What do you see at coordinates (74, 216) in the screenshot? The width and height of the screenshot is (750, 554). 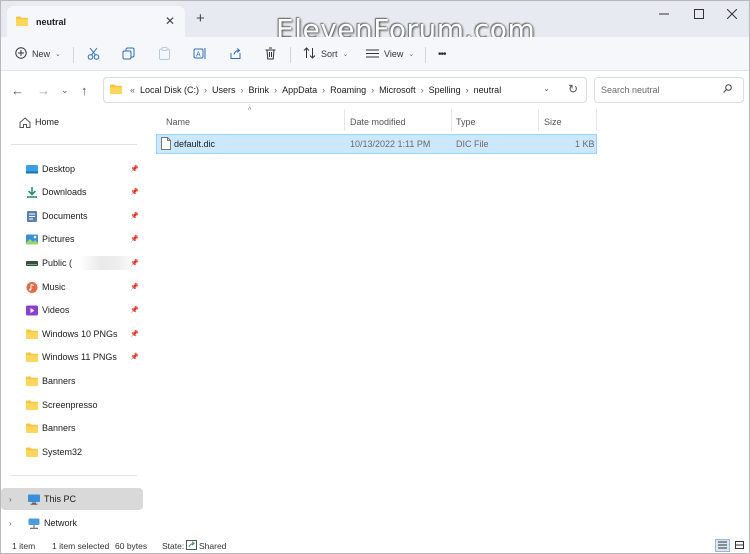 I see `sidebar-item-documents: Documents 📌` at bounding box center [74, 216].